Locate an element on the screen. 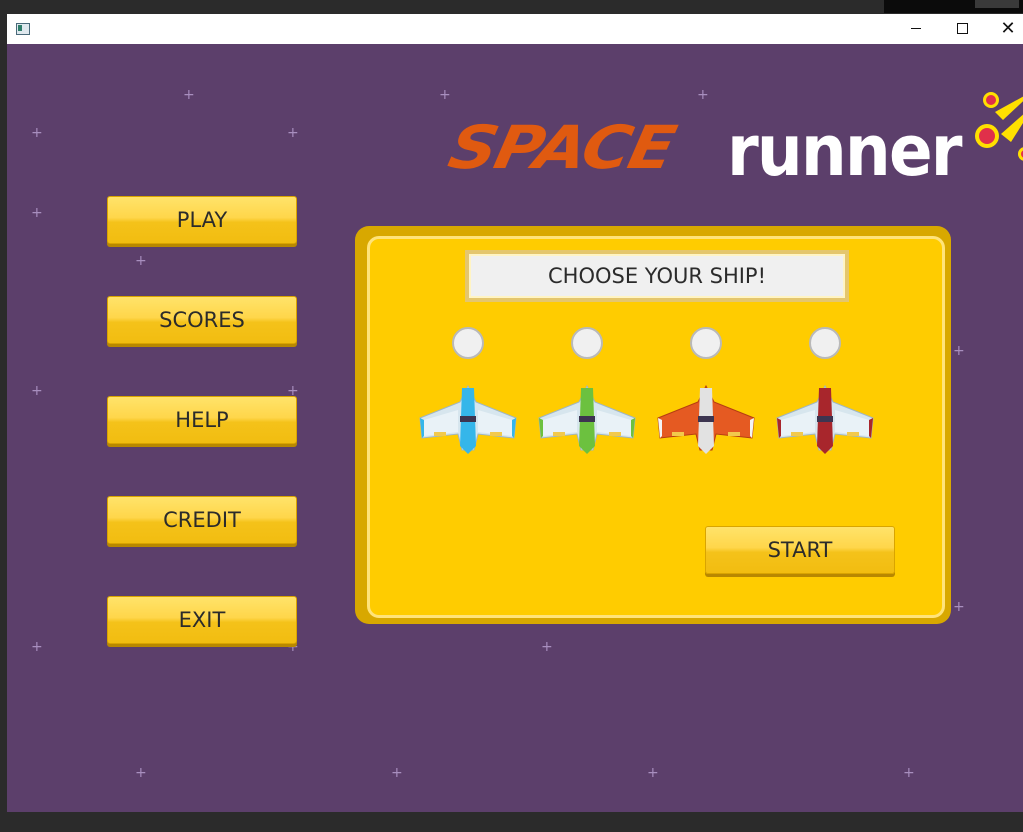 The image size is (1023, 832). orange-ship-icon is located at coordinates (706, 420).